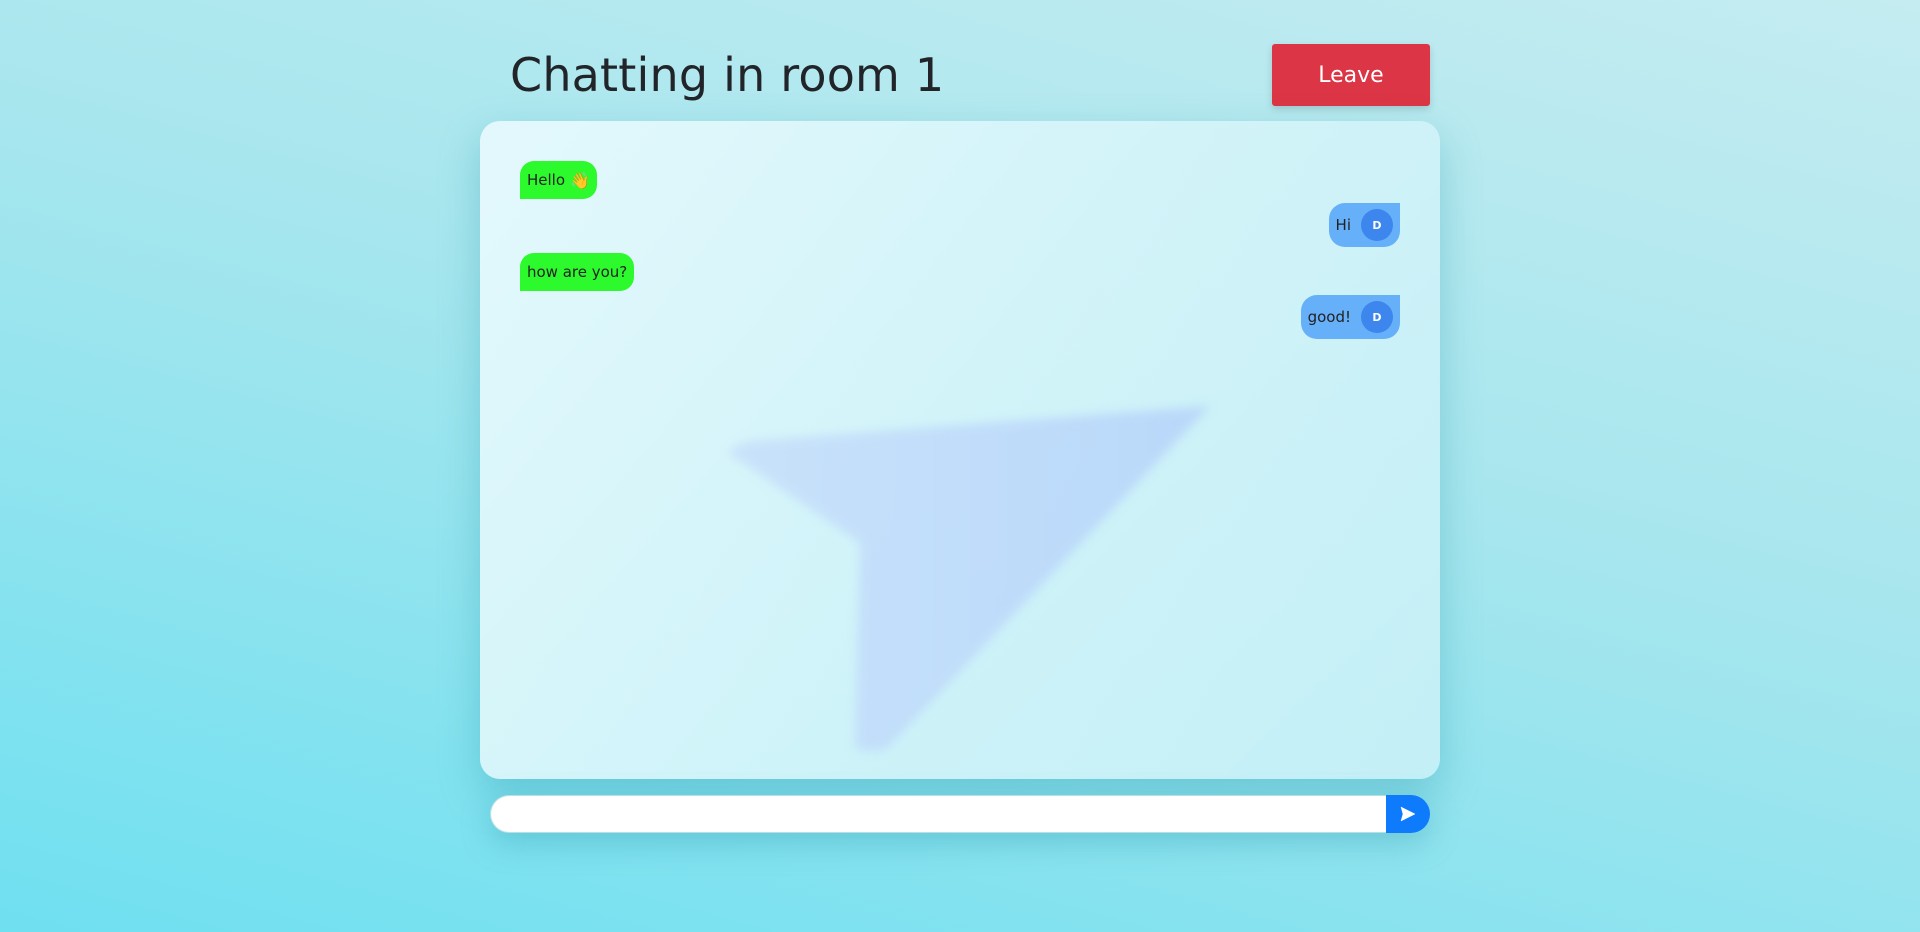 This screenshot has height=932, width=1920. What do you see at coordinates (960, 181) in the screenshot?
I see `message-row: Hello 👋` at bounding box center [960, 181].